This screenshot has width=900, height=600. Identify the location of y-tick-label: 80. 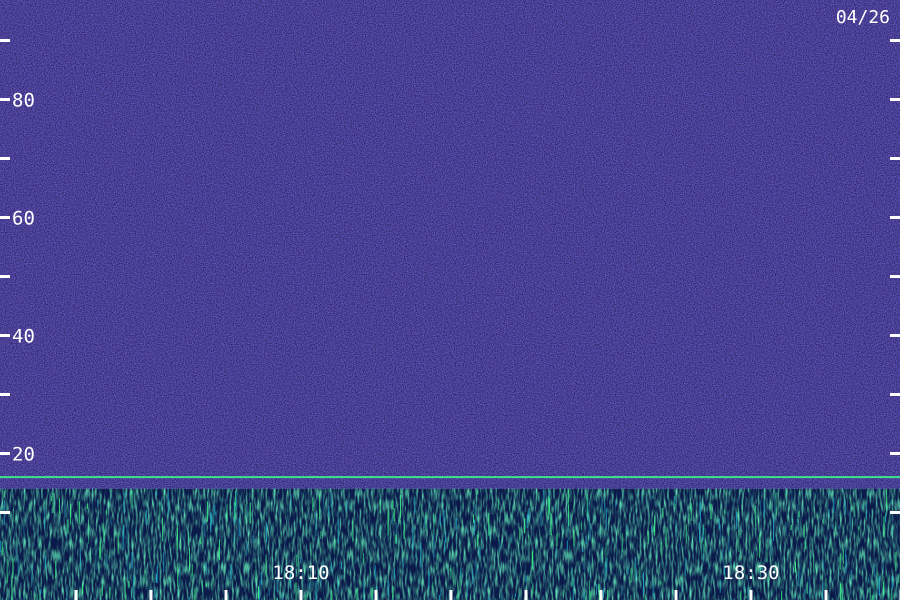
(23, 101).